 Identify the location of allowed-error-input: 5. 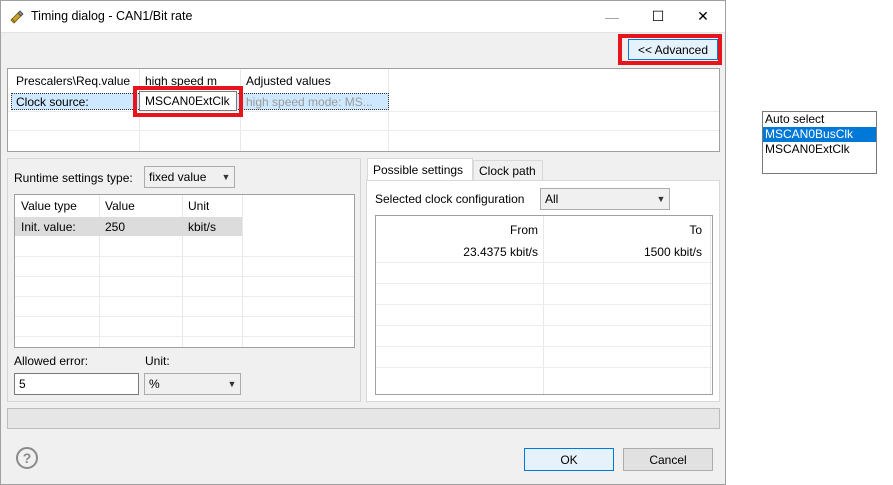
(76, 384).